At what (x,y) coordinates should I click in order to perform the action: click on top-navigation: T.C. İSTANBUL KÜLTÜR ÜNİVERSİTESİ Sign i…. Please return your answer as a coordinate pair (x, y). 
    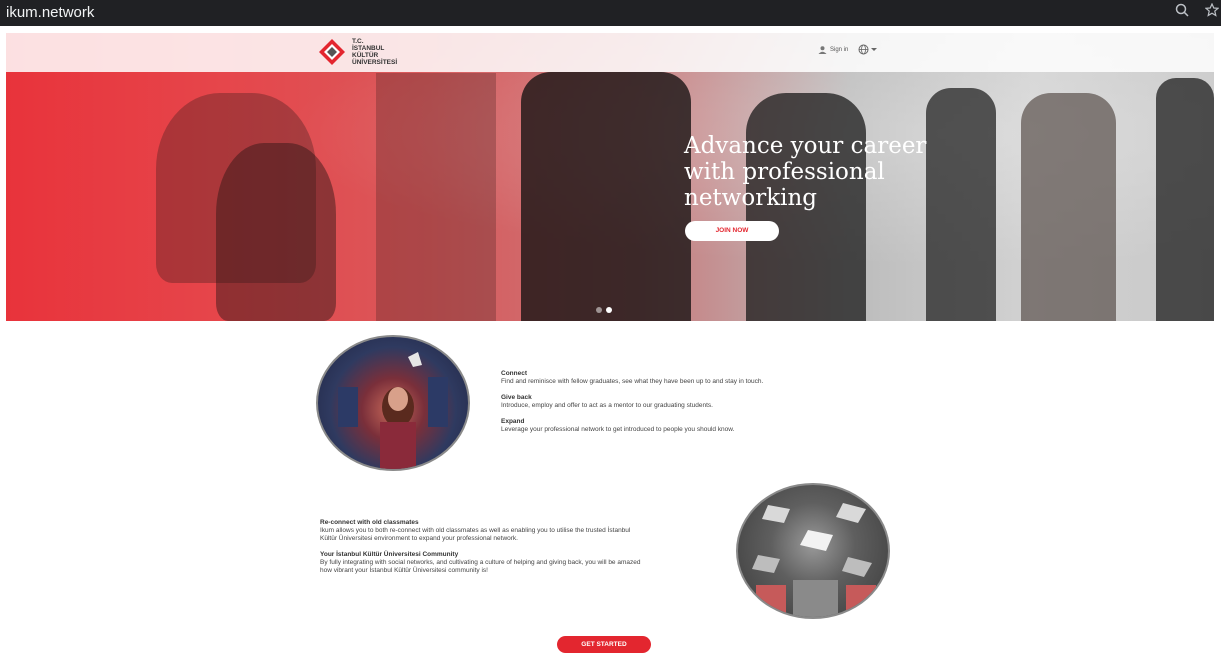
    Looking at the image, I should click on (610, 52).